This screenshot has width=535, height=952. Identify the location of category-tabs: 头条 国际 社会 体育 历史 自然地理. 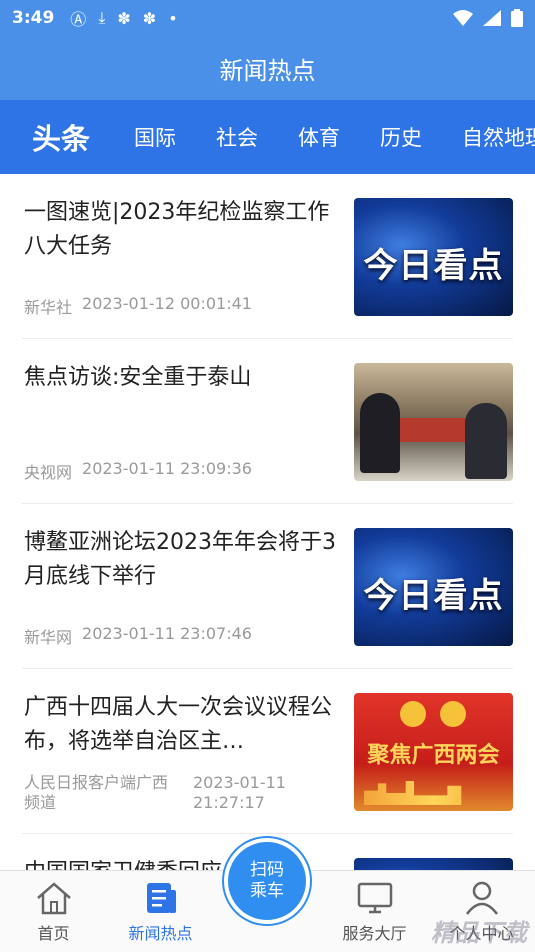
(267, 137).